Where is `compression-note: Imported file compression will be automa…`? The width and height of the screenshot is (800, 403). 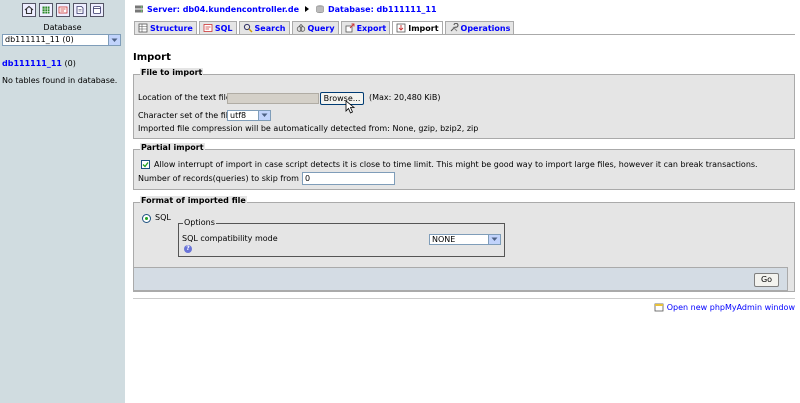
compression-note: Imported file compression will be automa… is located at coordinates (308, 128).